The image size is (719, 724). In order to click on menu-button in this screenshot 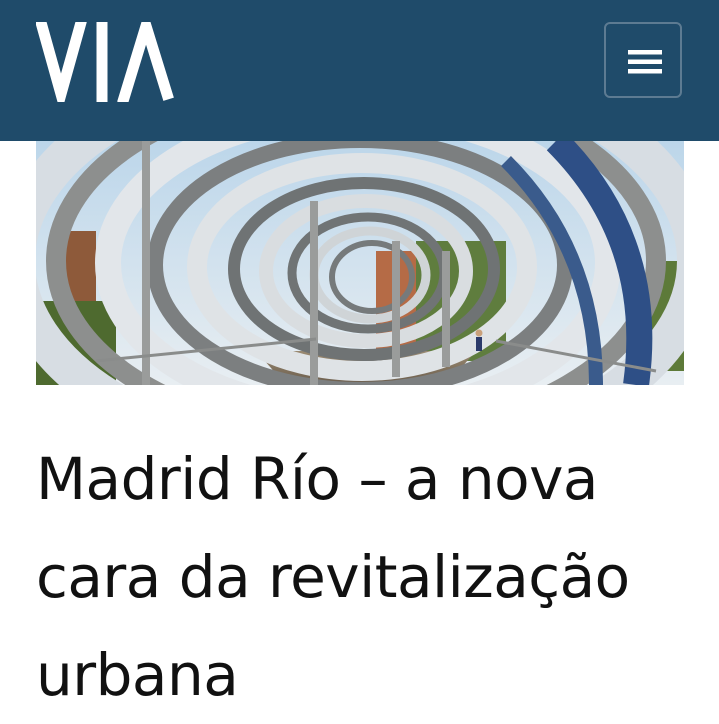, I will do `click(643, 60)`.